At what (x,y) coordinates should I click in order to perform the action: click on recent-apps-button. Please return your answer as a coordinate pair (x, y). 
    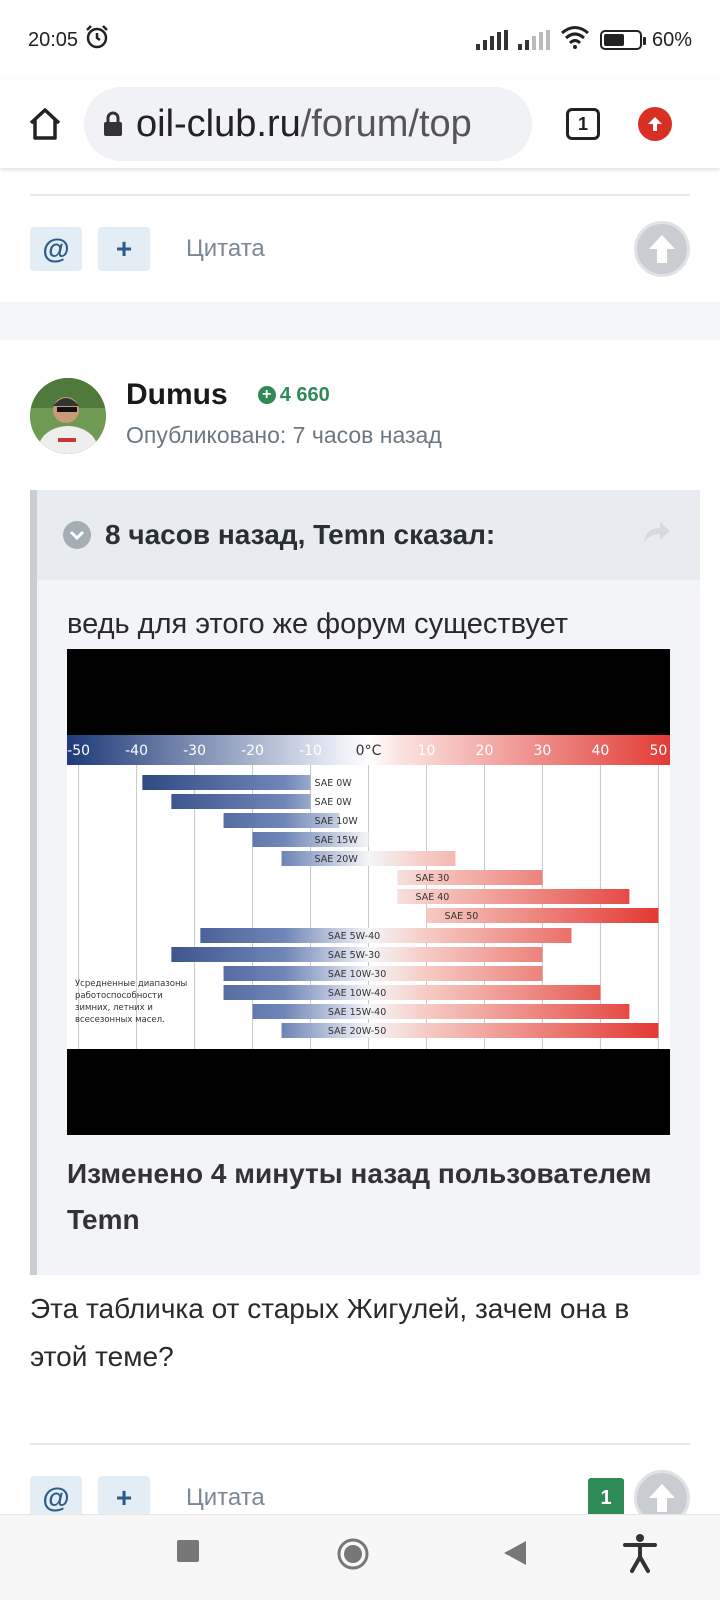
    Looking at the image, I should click on (188, 1551).